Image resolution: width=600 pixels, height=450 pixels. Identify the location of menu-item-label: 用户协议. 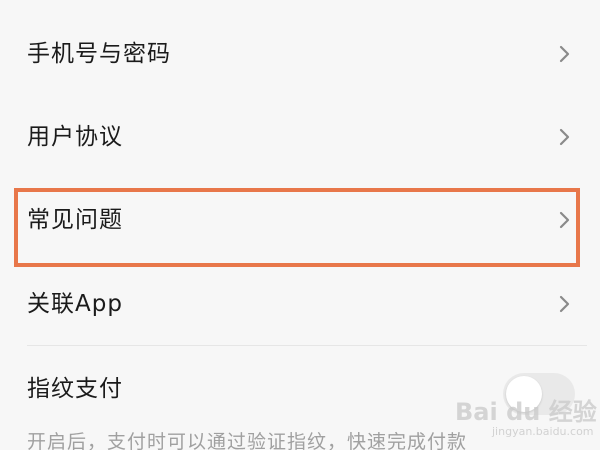
(75, 137).